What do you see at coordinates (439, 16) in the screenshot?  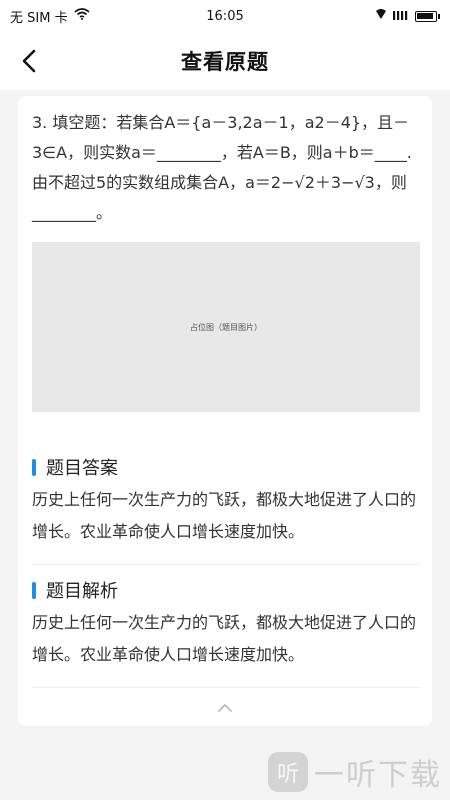 I see `battery-tip` at bounding box center [439, 16].